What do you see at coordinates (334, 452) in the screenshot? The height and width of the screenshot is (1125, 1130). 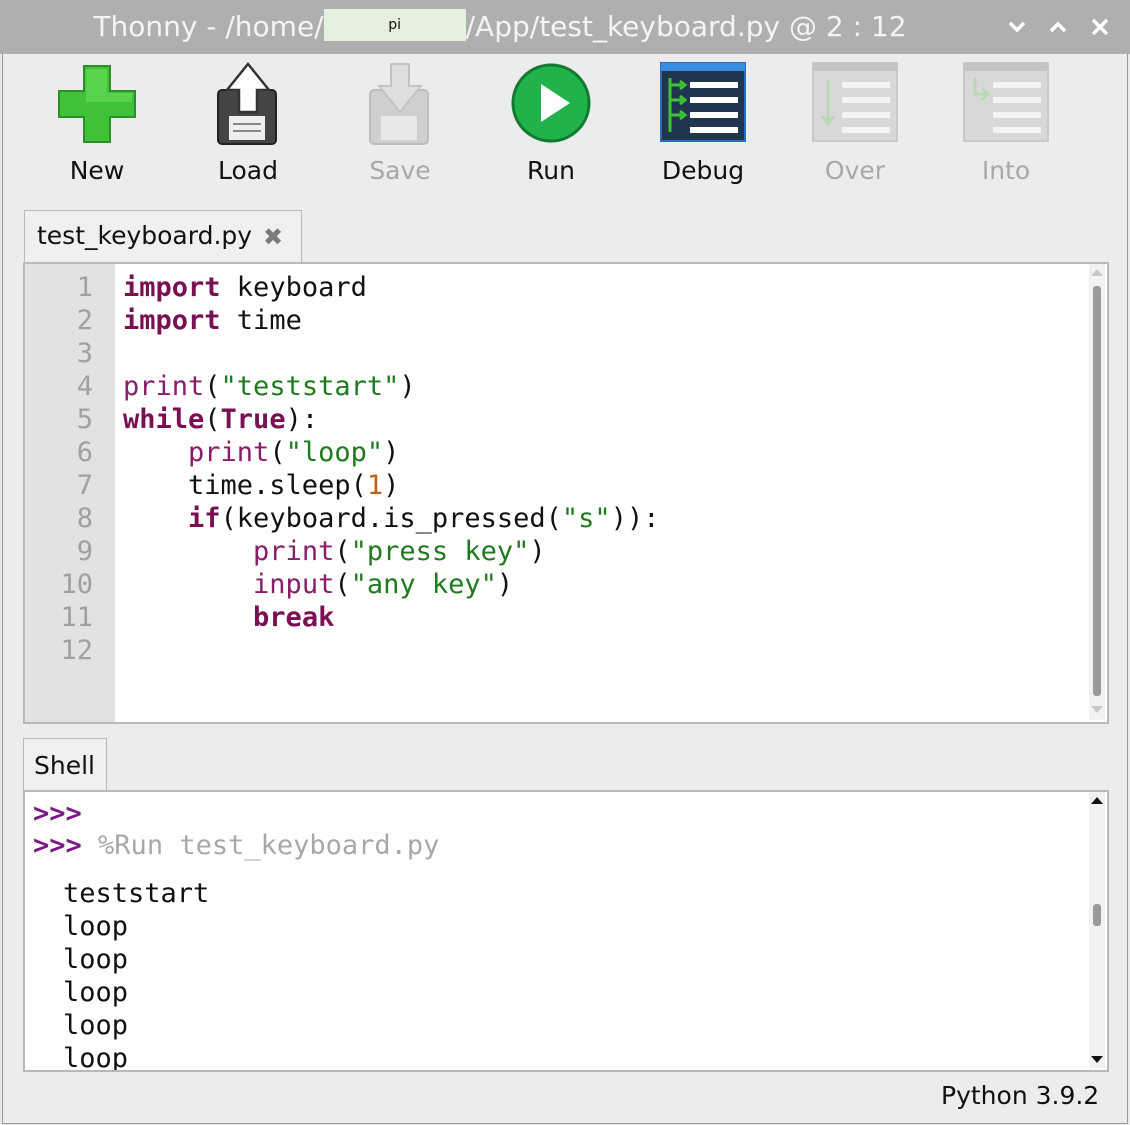 I see `code-token: "loop"` at bounding box center [334, 452].